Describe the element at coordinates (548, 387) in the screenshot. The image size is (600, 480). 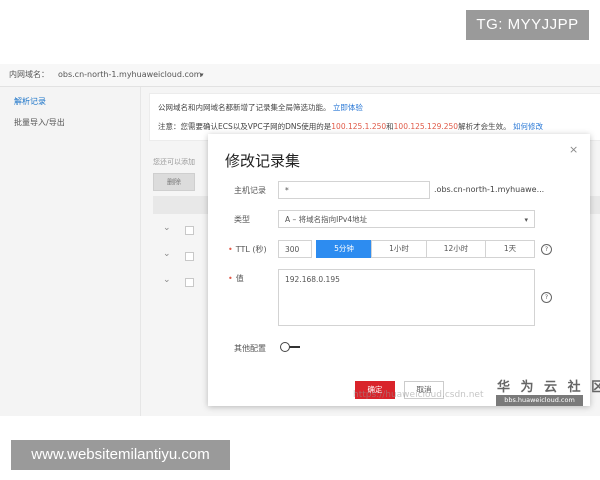
I see `huaweicloud-community-logo: 华 为 云 社 区` at that location.